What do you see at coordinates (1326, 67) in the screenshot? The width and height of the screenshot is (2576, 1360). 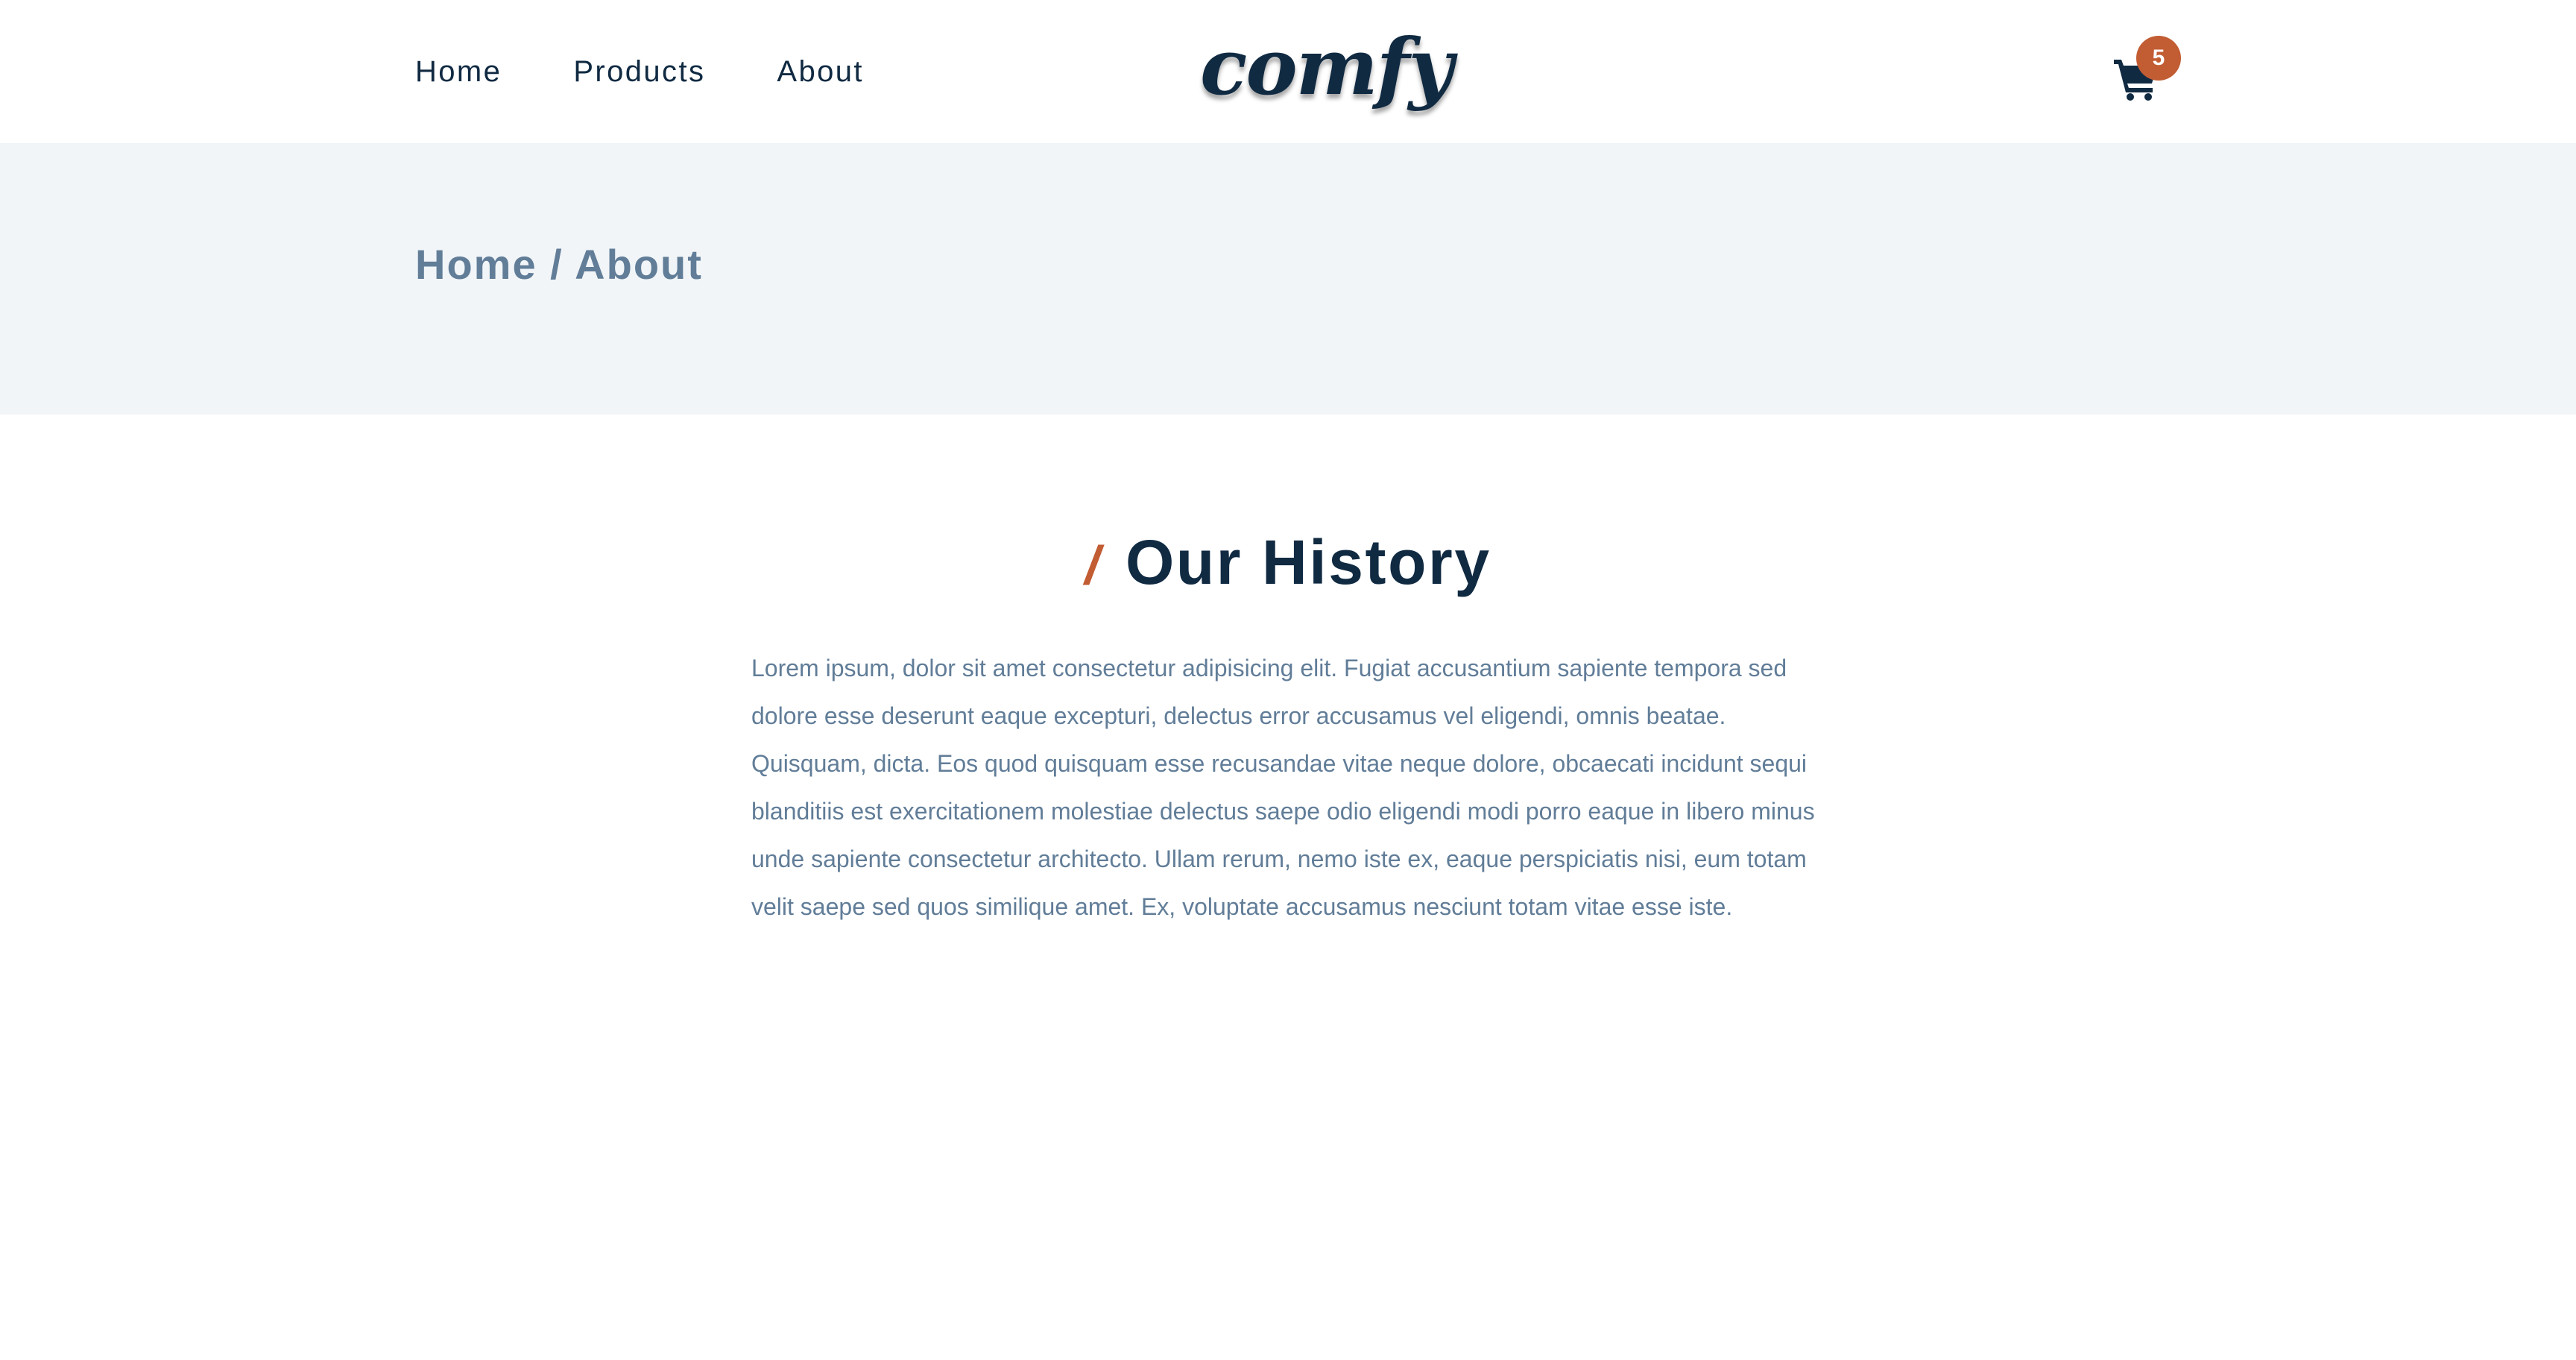 I see `logo: comfy` at bounding box center [1326, 67].